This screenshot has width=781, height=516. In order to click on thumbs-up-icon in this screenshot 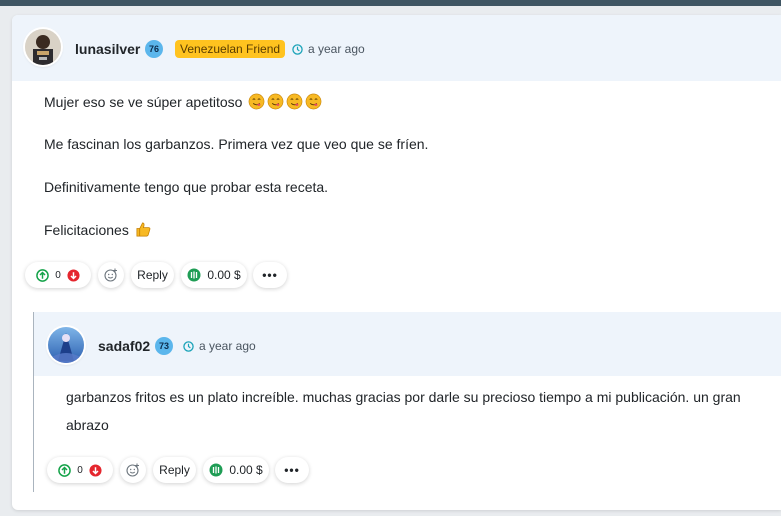, I will do `click(143, 229)`.